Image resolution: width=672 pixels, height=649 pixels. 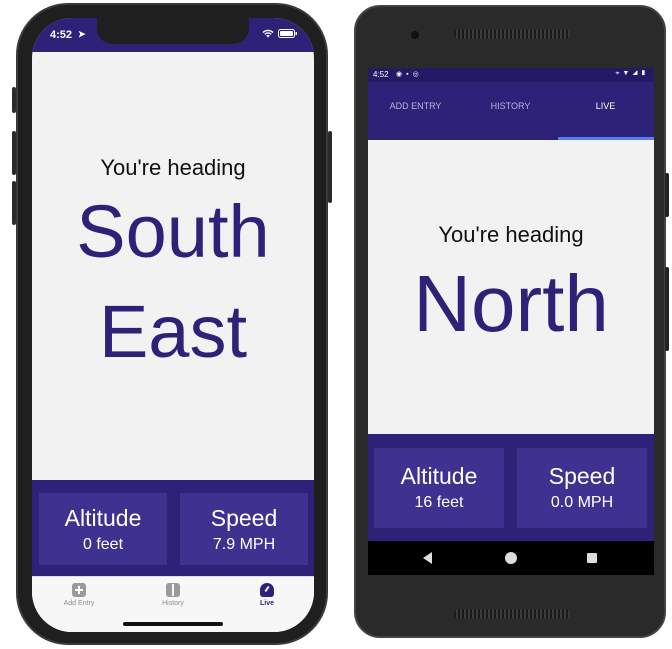 I want to click on direction-line-2: East, so click(x=173, y=331).